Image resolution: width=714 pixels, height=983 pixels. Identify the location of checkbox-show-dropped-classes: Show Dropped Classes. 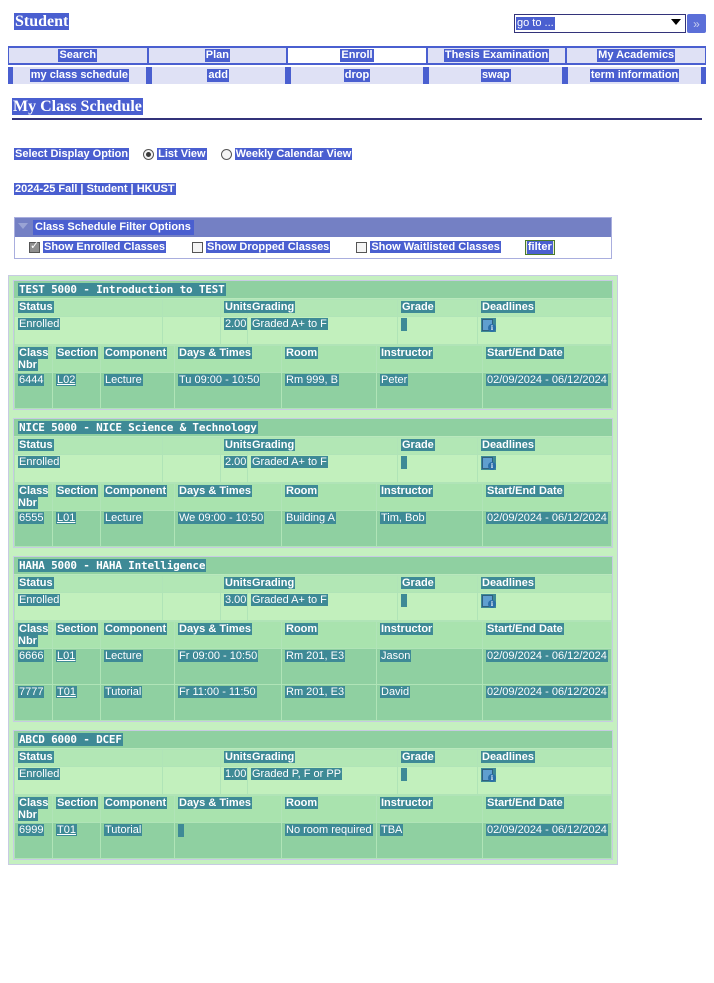
(261, 247).